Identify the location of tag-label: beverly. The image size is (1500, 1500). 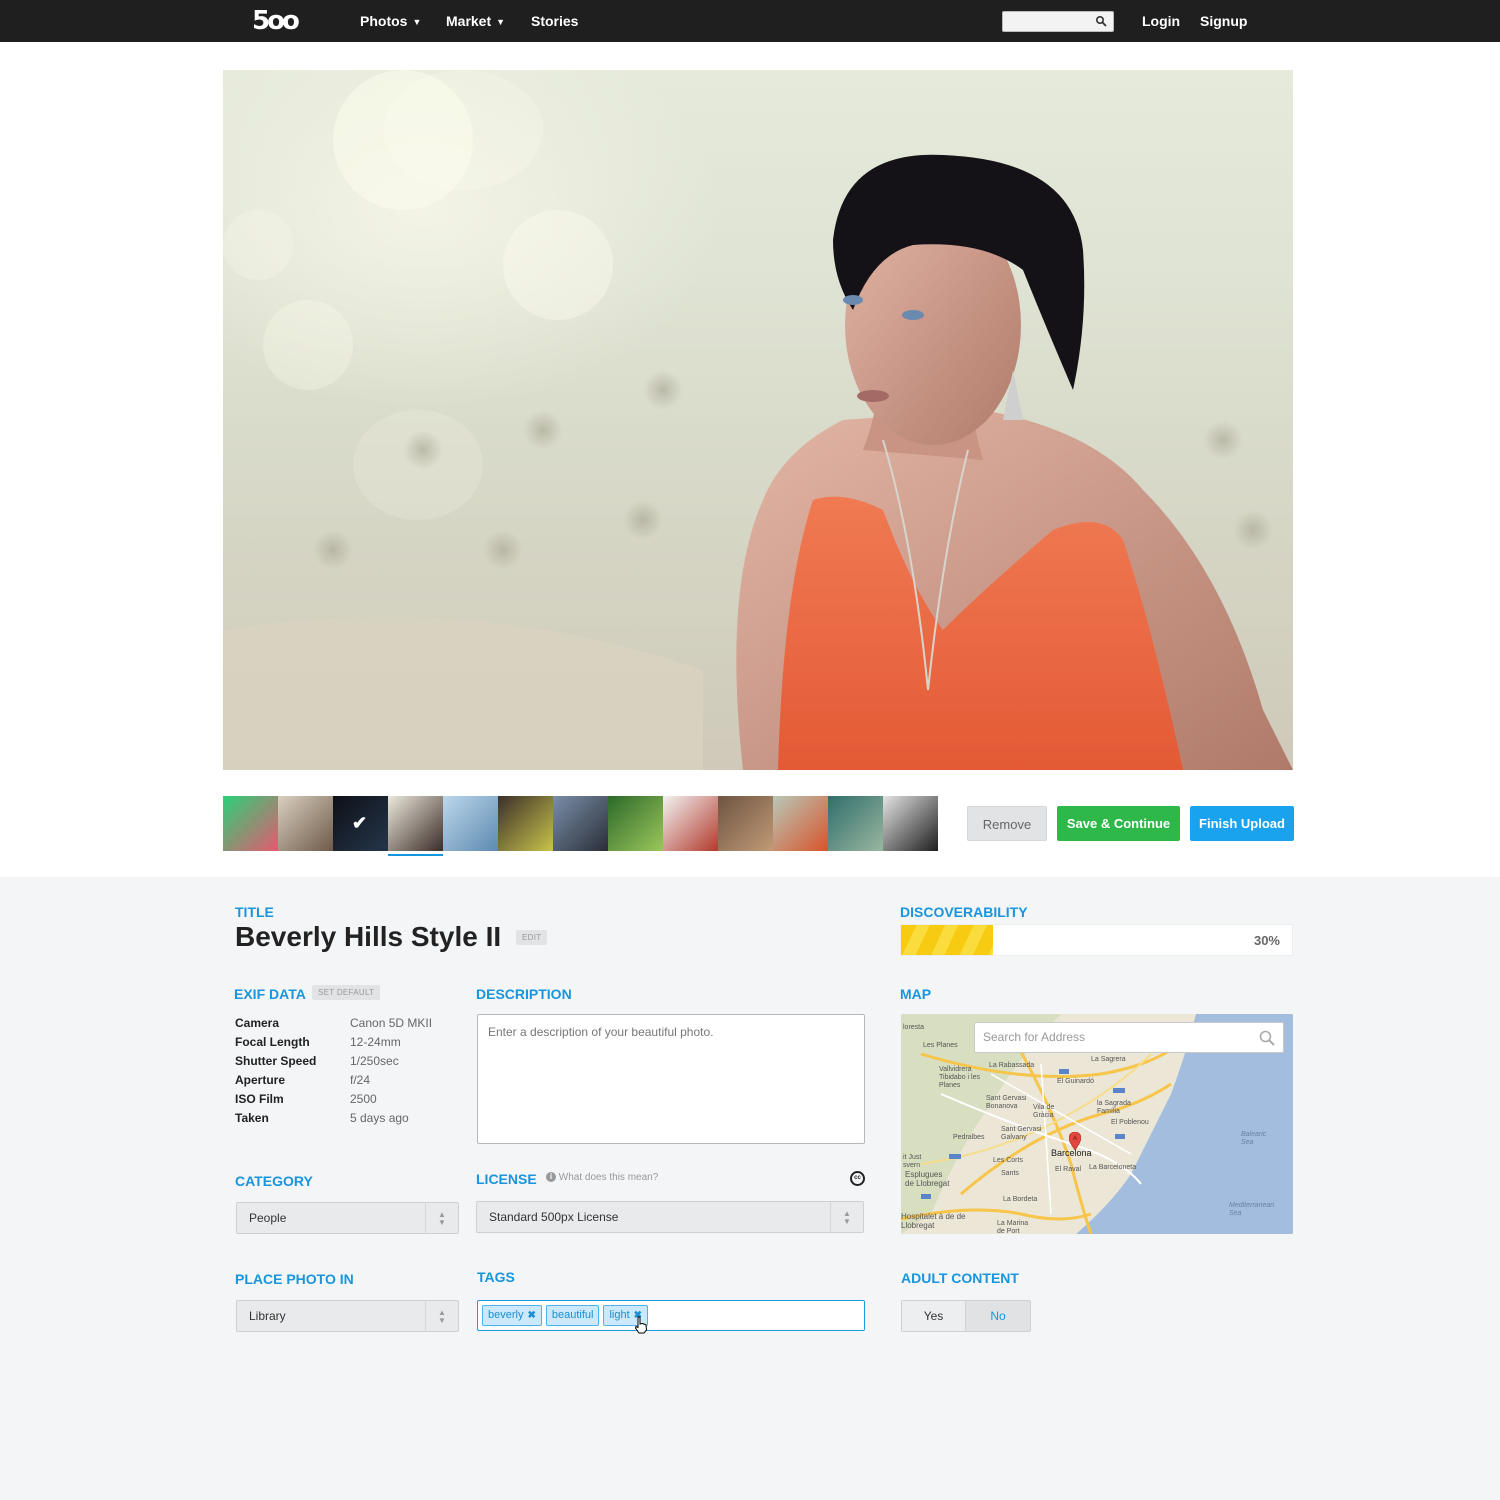
(506, 1315).